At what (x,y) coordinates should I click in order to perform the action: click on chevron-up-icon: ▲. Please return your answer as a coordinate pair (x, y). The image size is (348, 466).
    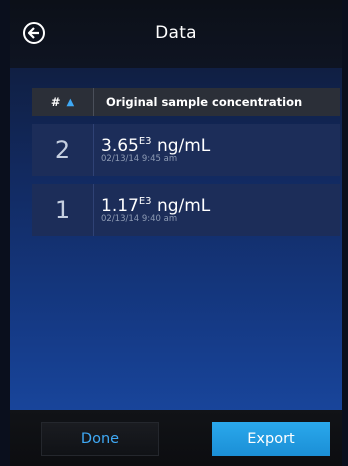
    Looking at the image, I should click on (70, 102).